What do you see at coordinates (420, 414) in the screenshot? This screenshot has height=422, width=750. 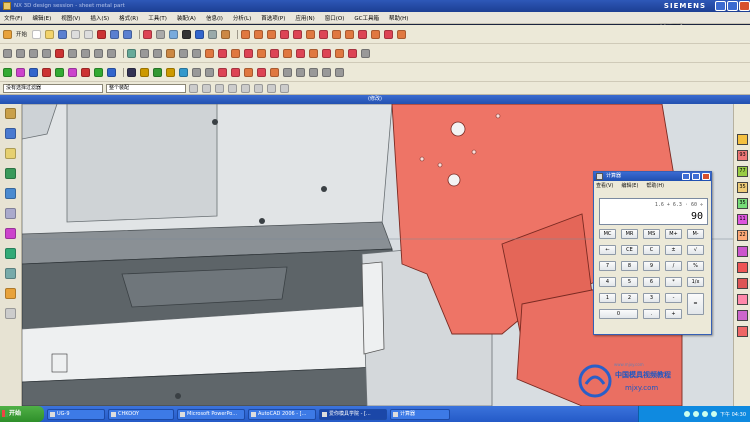 I see `task-calculator: 计算器` at bounding box center [420, 414].